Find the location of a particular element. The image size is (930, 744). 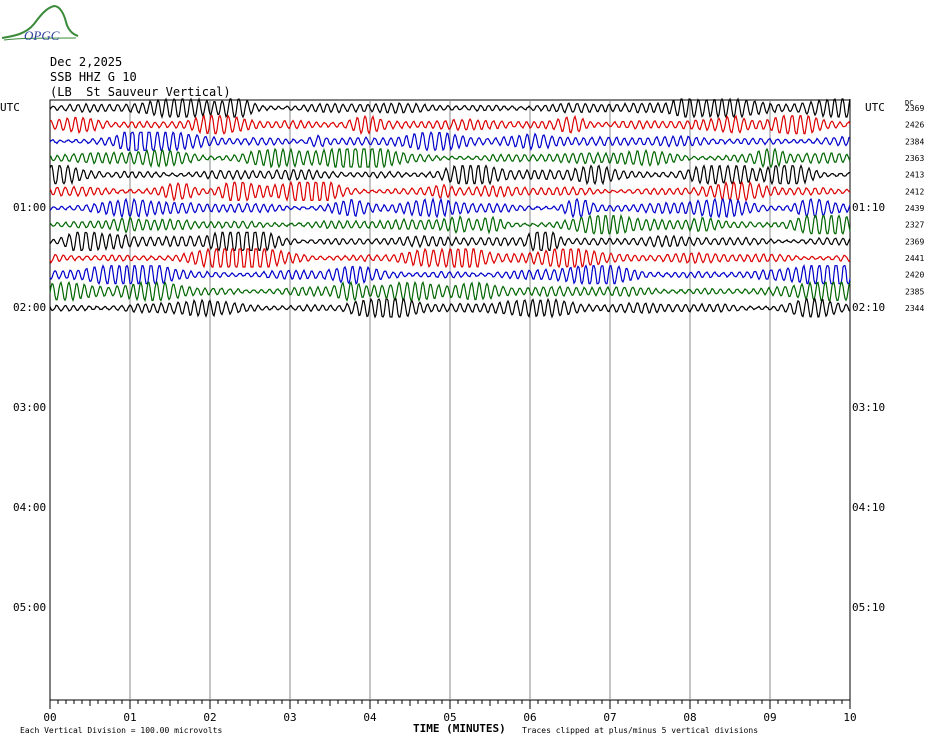

left-hour-label: 05:00 is located at coordinates (29, 607).